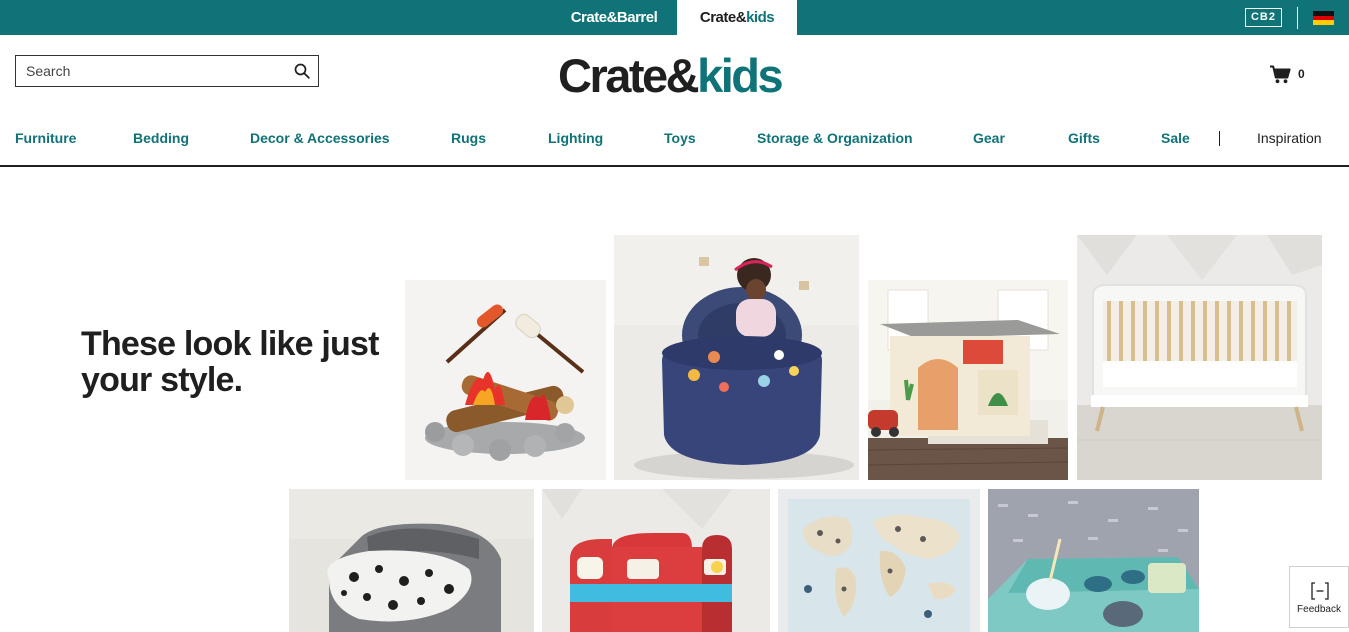 Image resolution: width=1349 pixels, height=632 pixels. Describe the element at coordinates (161, 138) in the screenshot. I see `nav-item-bedding: Bedding` at that location.